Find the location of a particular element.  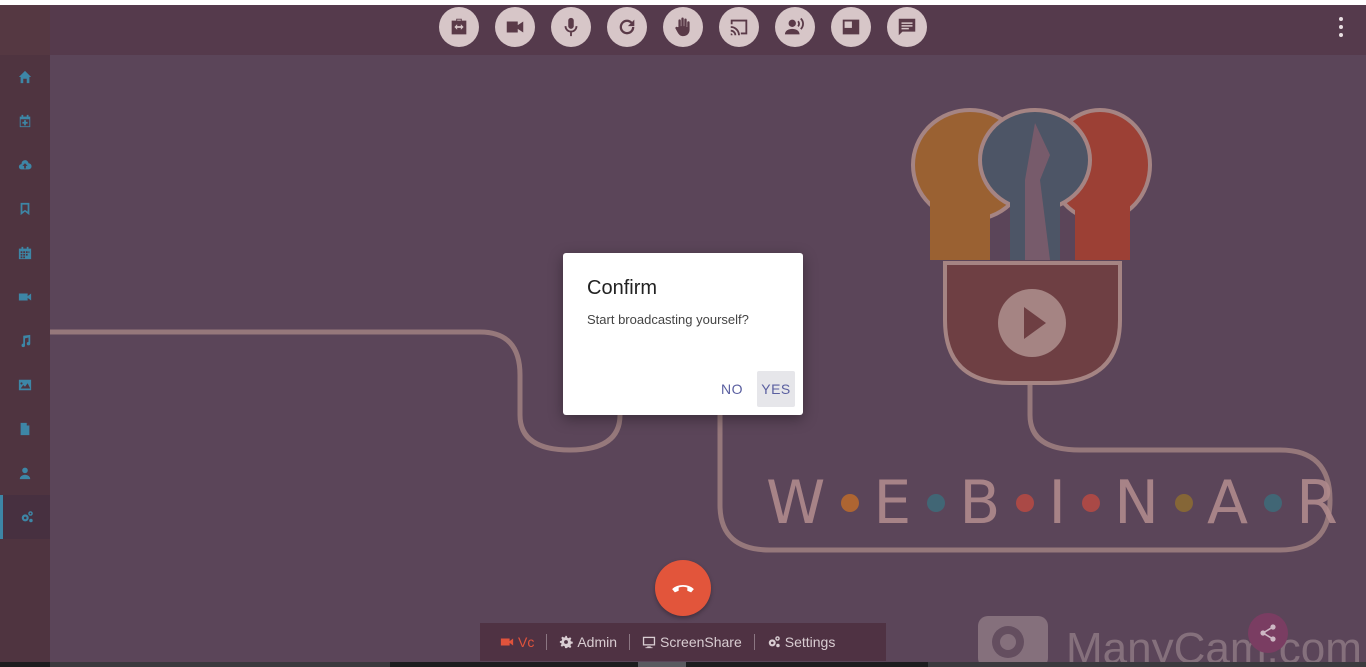

more-vertical-icon is located at coordinates (1341, 19).